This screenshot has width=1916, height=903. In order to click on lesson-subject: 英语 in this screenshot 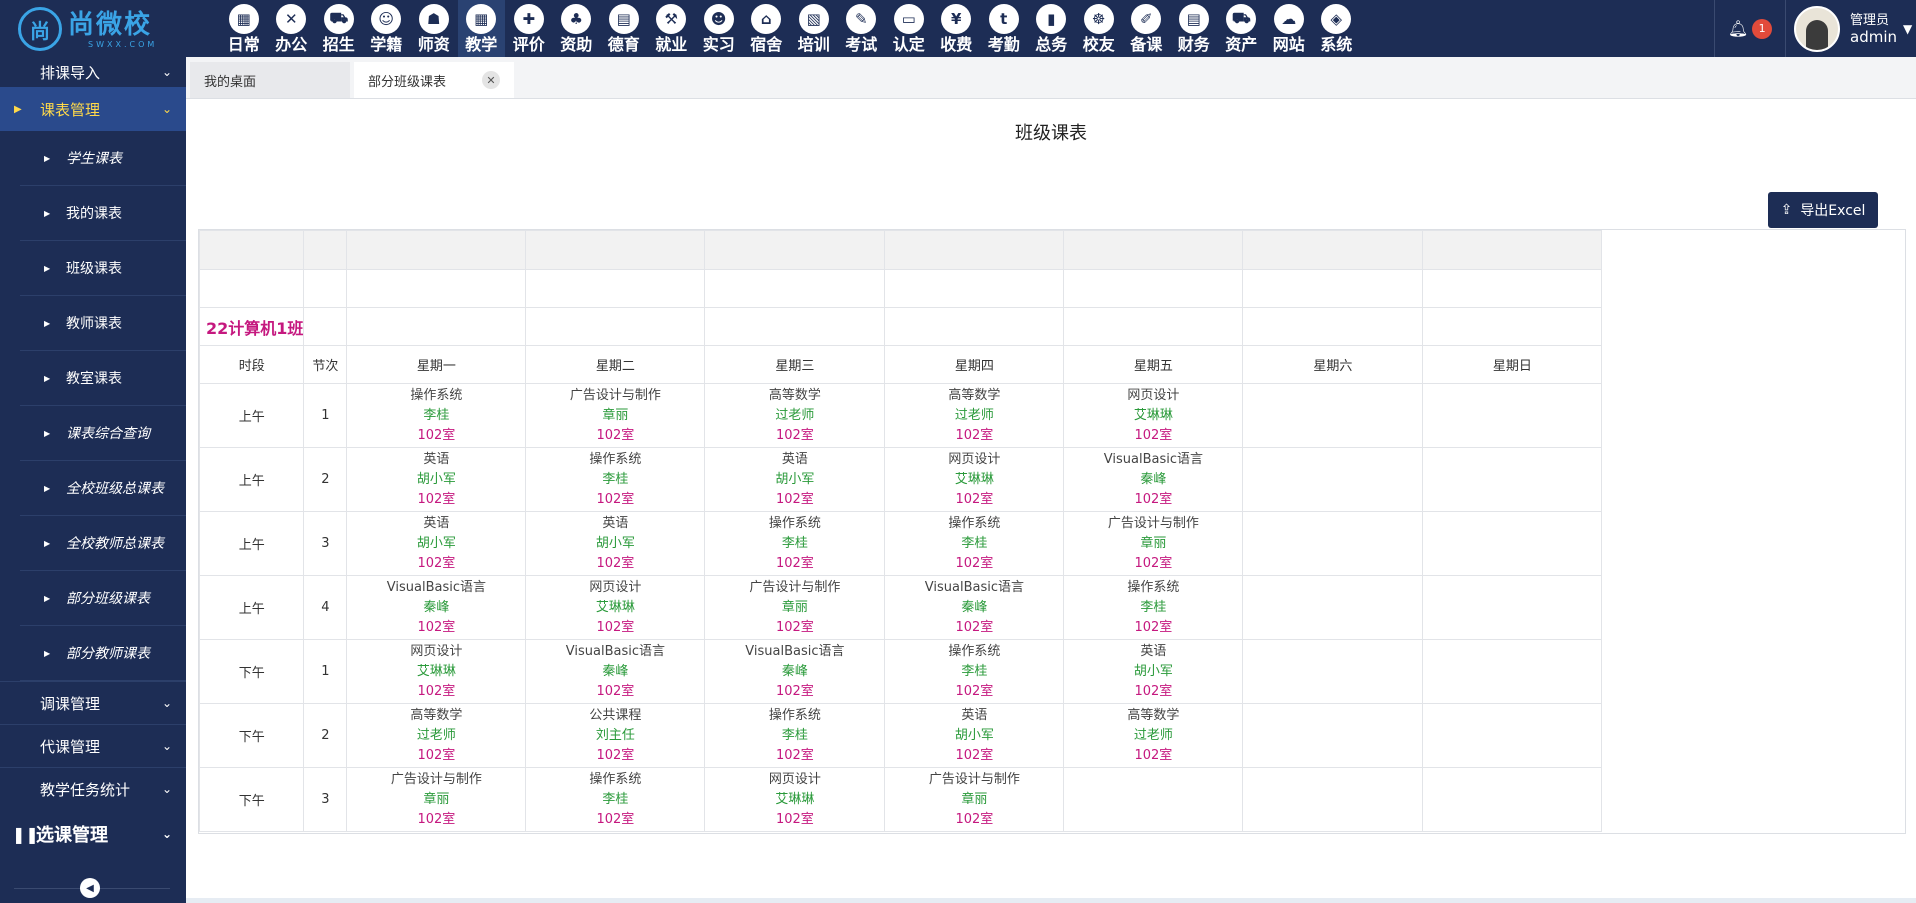, I will do `click(436, 523)`.